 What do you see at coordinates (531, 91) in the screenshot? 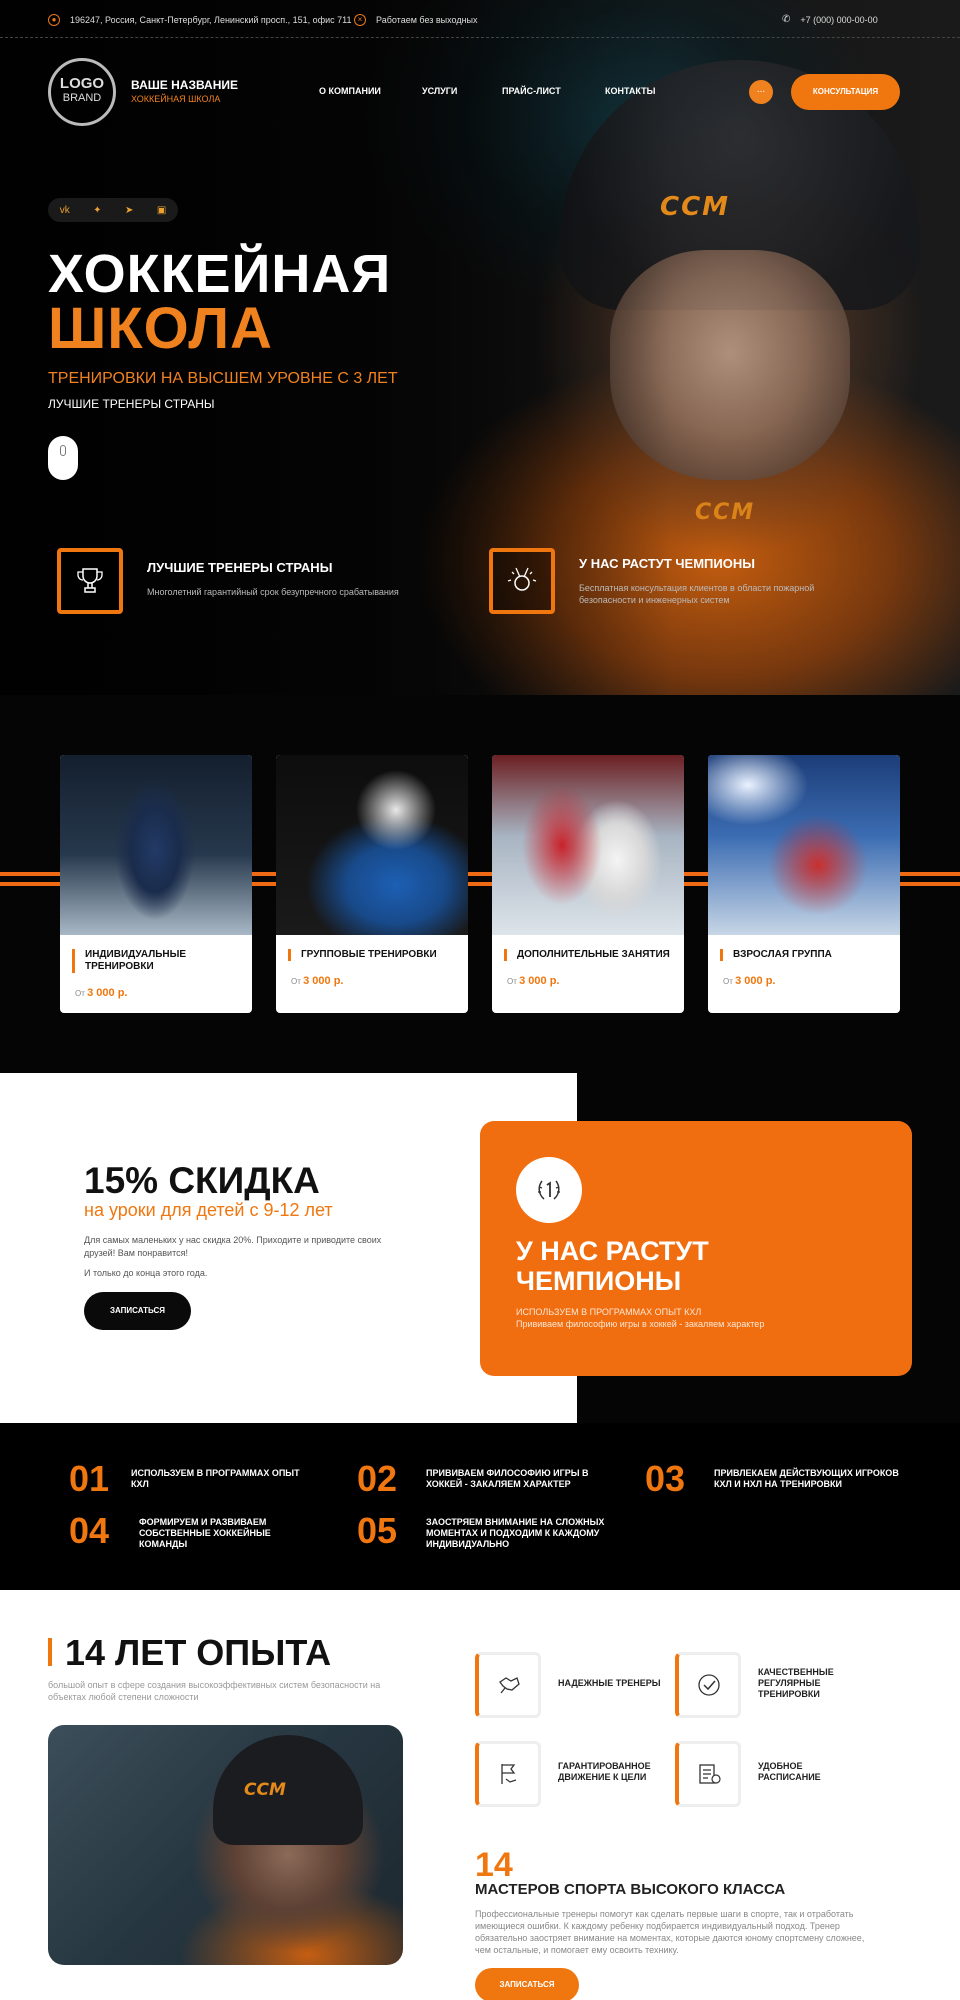
I see `nav-item-prices: ПРАЙС-ЛИСТ` at bounding box center [531, 91].